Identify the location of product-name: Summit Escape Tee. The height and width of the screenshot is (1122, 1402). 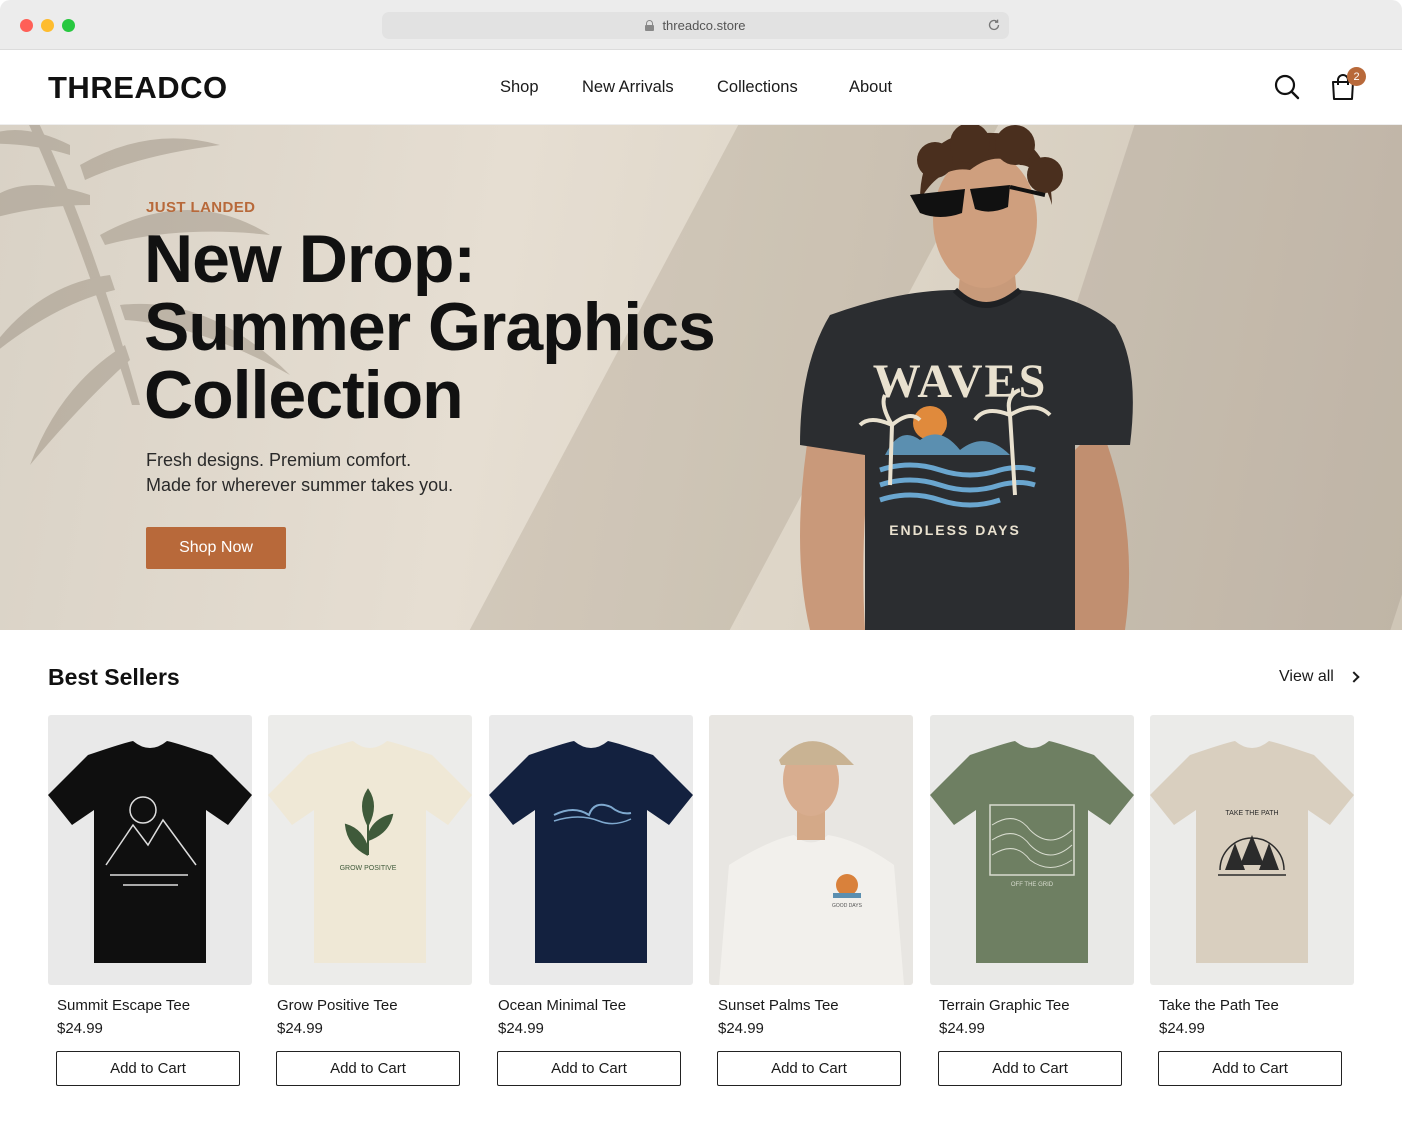
(123, 1005).